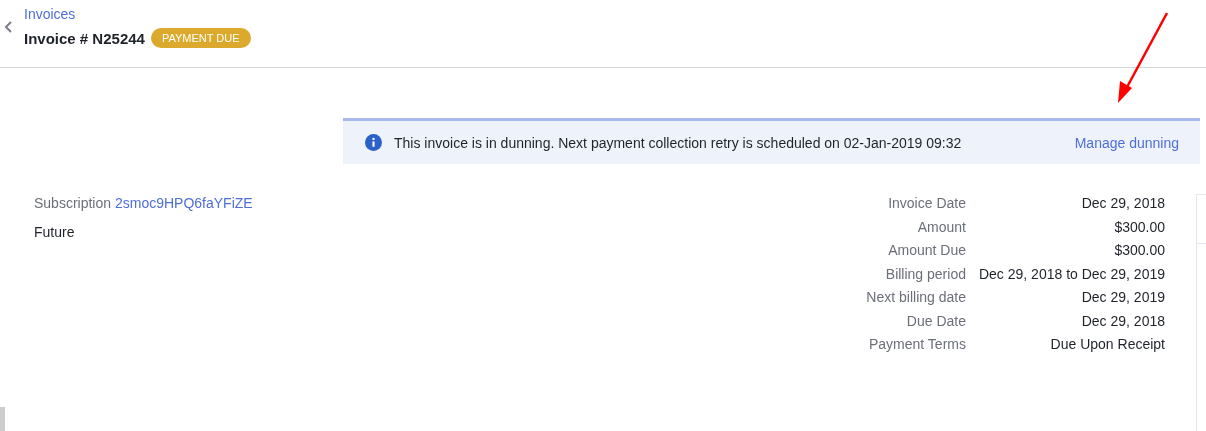  Describe the element at coordinates (678, 142) in the screenshot. I see `banner-message: This invoice is in dunning. Next payment collection retry is scheduled on 02-Jan-2019 09:32` at that location.